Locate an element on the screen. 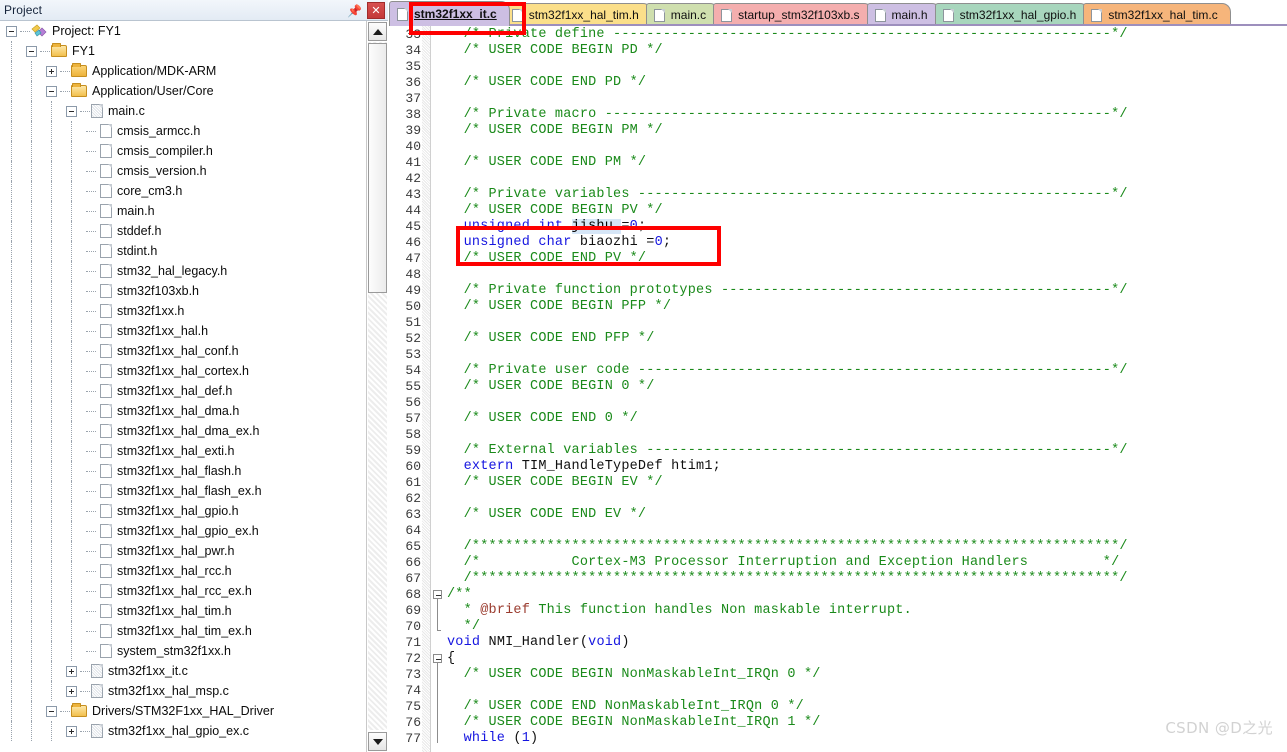  code-line: 52 /* USER CODE END PFP */ is located at coordinates (838, 339).